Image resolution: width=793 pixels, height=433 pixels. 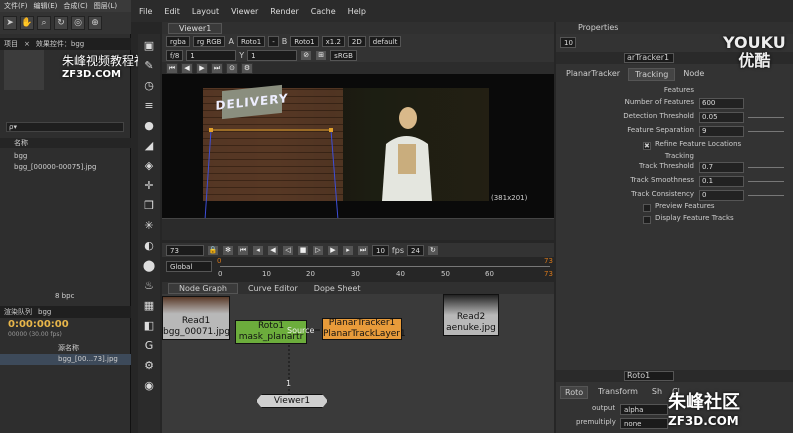 What do you see at coordinates (766, 181) in the screenshot?
I see `track-smoothness-slider` at bounding box center [766, 181].